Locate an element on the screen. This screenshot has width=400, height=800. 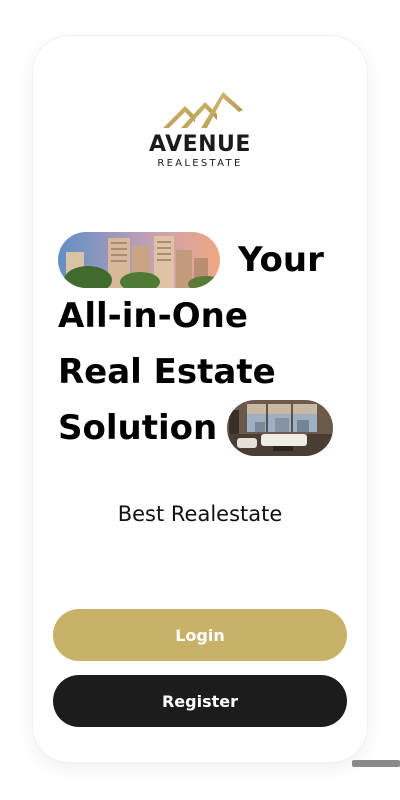
hero-line-2: All-in-One is located at coordinates (153, 316).